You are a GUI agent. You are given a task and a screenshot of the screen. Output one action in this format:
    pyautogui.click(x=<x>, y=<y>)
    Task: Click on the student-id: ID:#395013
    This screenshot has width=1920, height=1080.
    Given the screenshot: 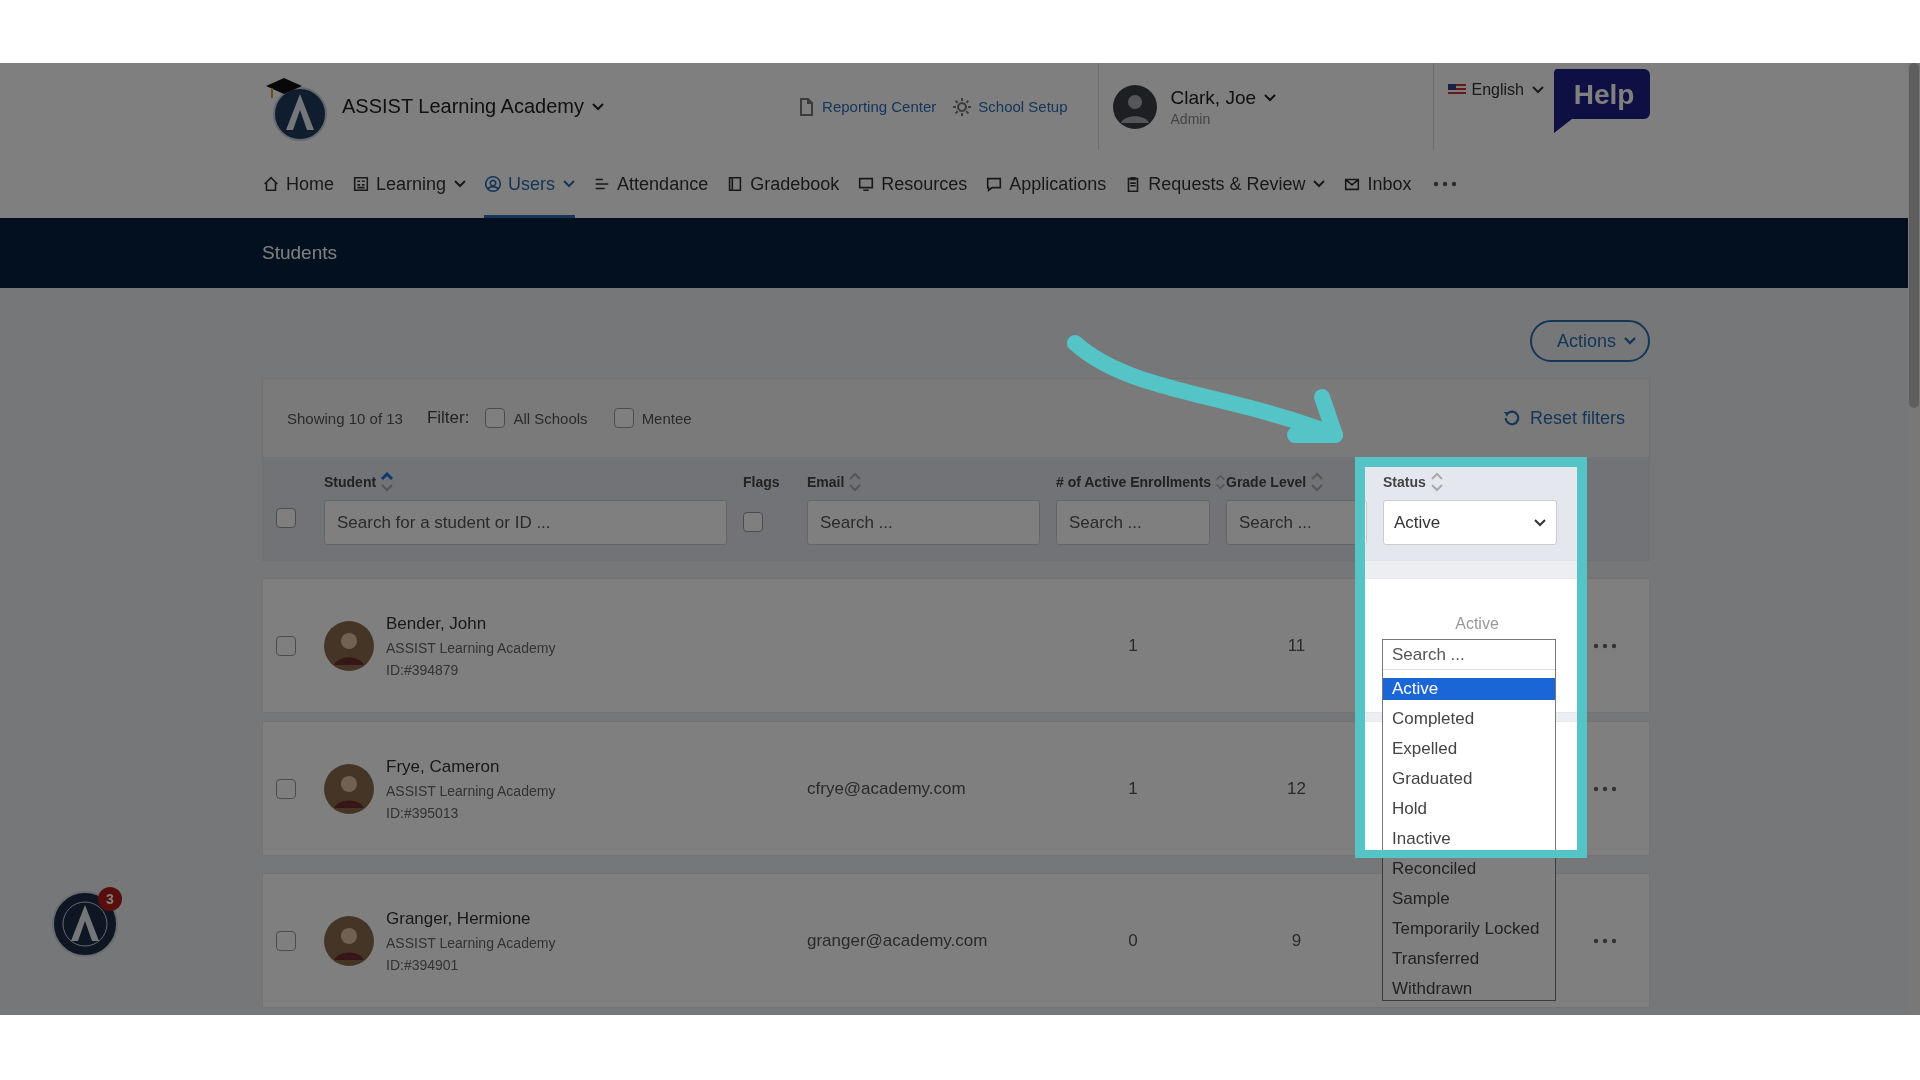 What is the action you would take?
    pyautogui.click(x=423, y=812)
    